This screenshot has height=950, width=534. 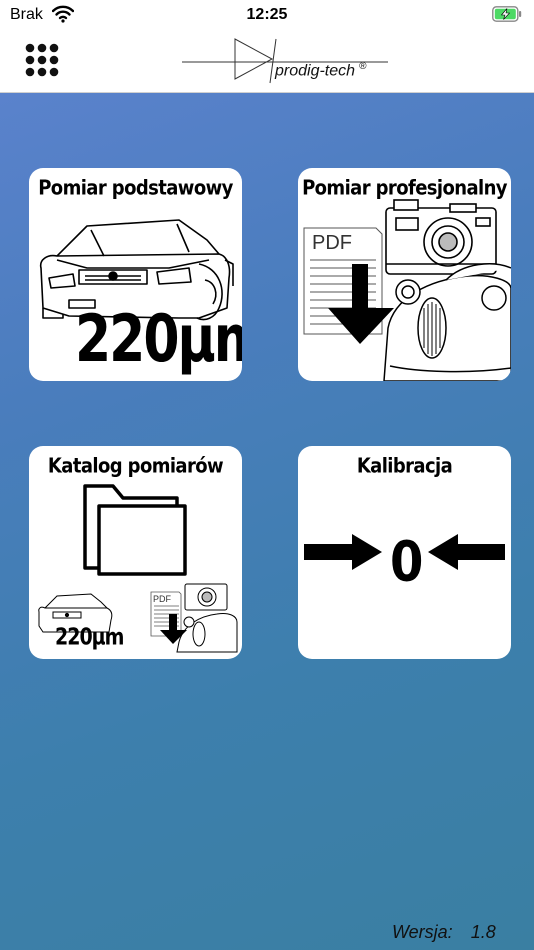 I want to click on calibration-tile: Kalibracja 0, so click(x=404, y=552).